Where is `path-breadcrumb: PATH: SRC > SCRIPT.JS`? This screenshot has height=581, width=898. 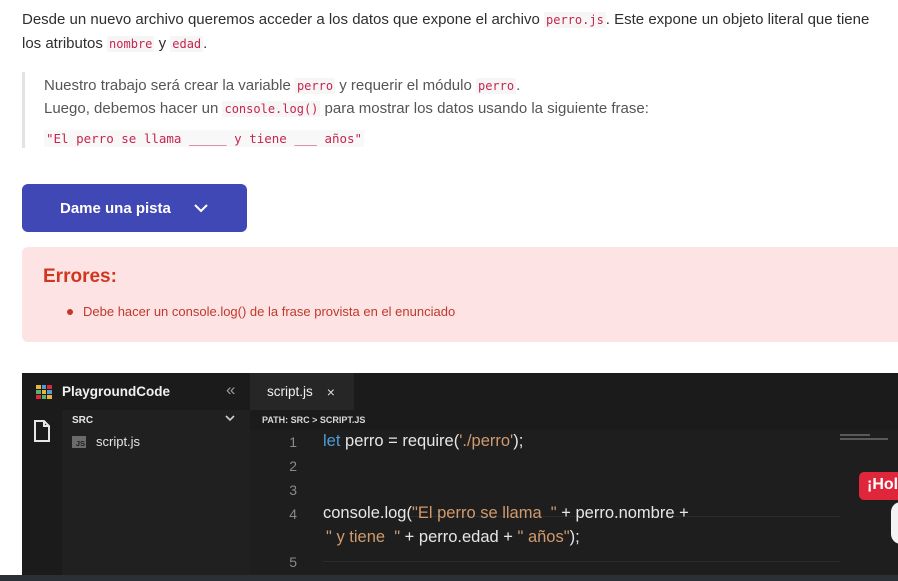 path-breadcrumb: PATH: SRC > SCRIPT.JS is located at coordinates (574, 420).